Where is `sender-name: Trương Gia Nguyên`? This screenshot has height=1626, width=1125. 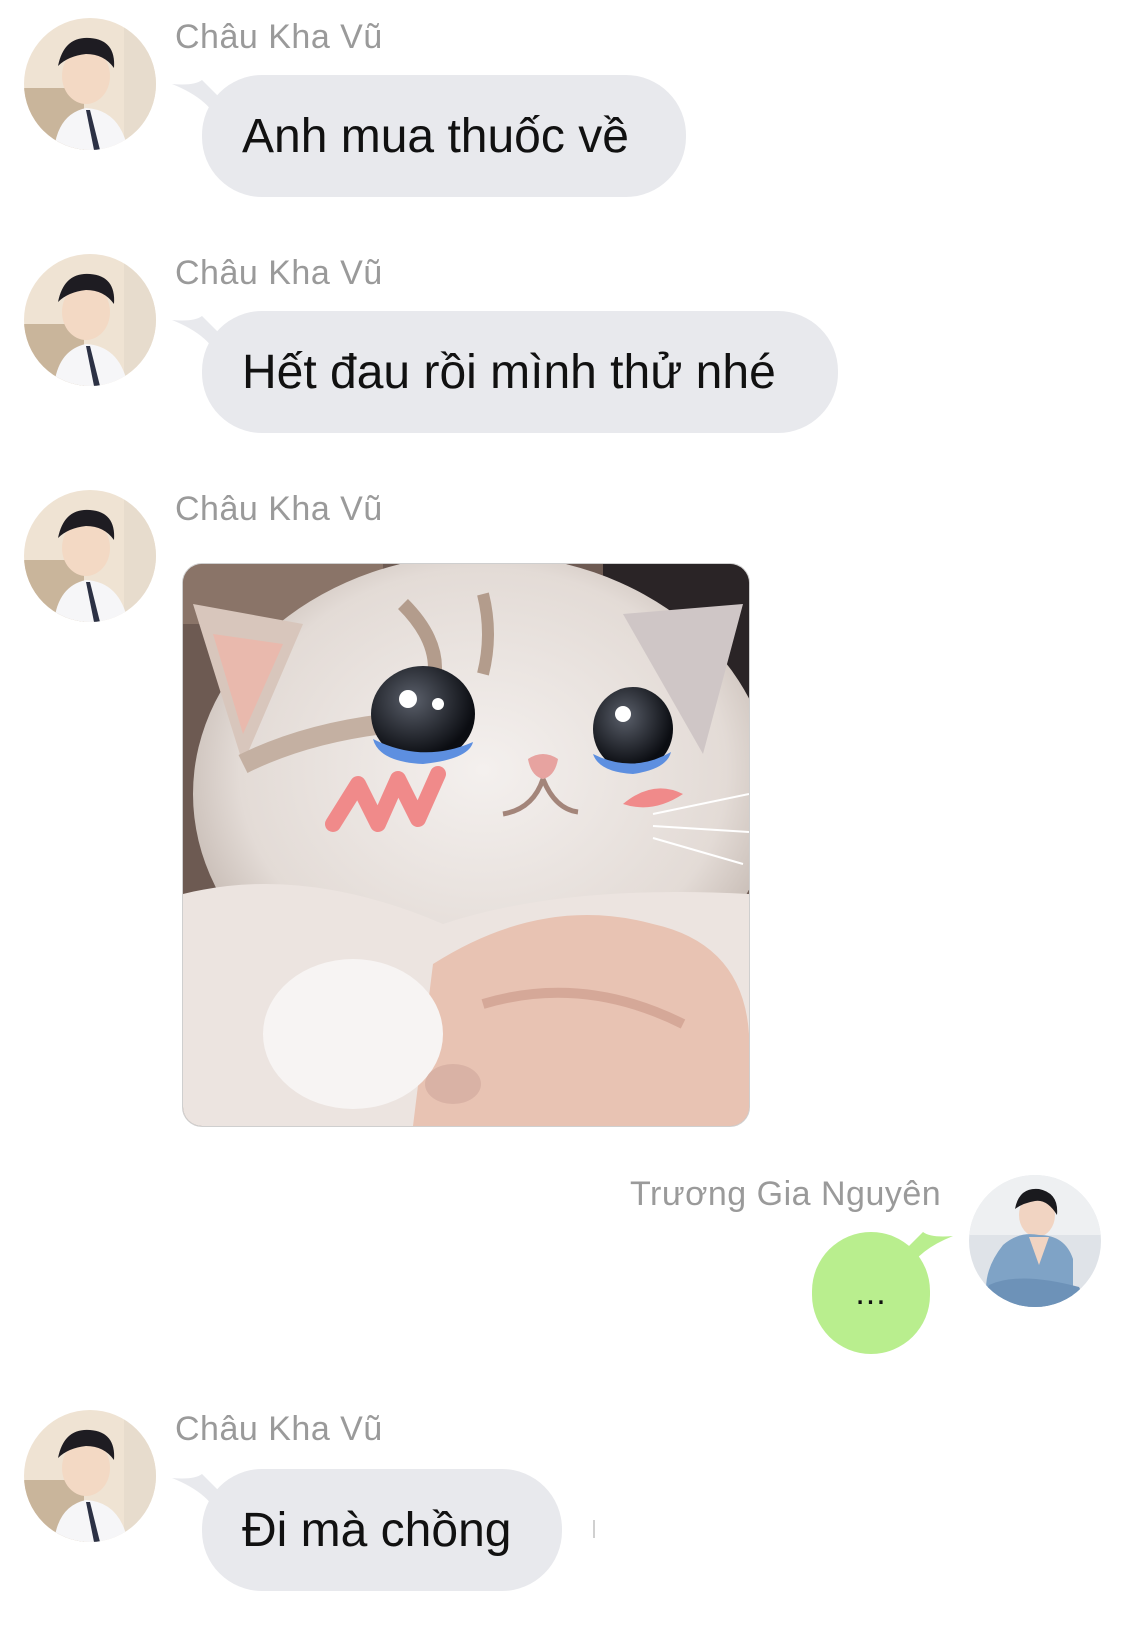 sender-name: Trương Gia Nguyên is located at coordinates (786, 1194).